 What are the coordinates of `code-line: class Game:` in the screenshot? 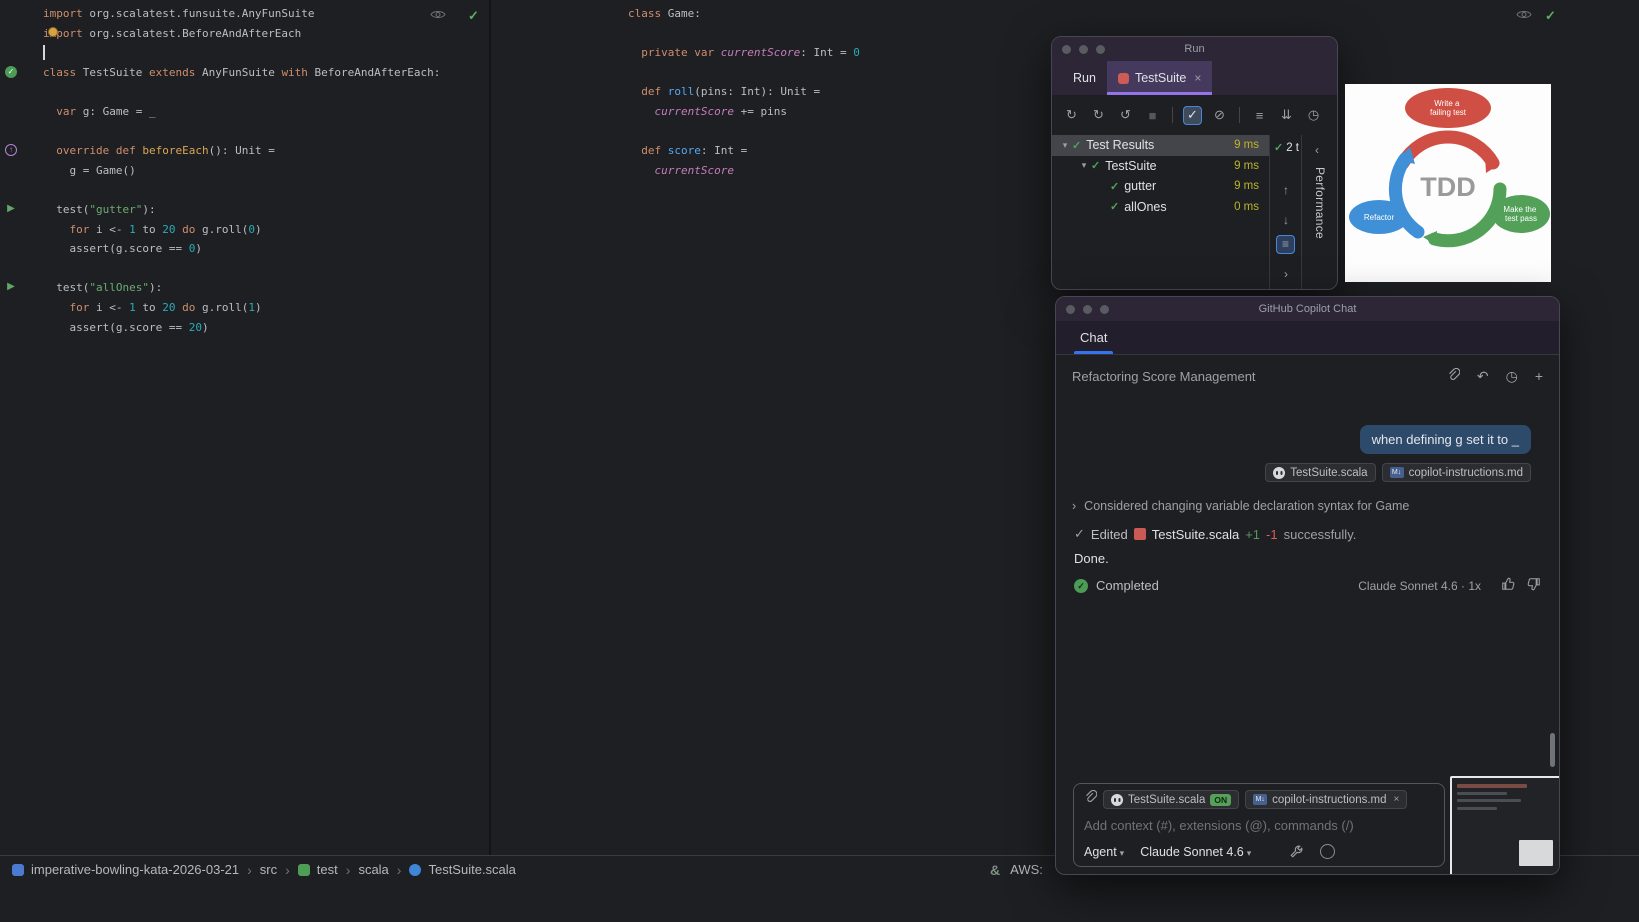 It's located at (744, 14).